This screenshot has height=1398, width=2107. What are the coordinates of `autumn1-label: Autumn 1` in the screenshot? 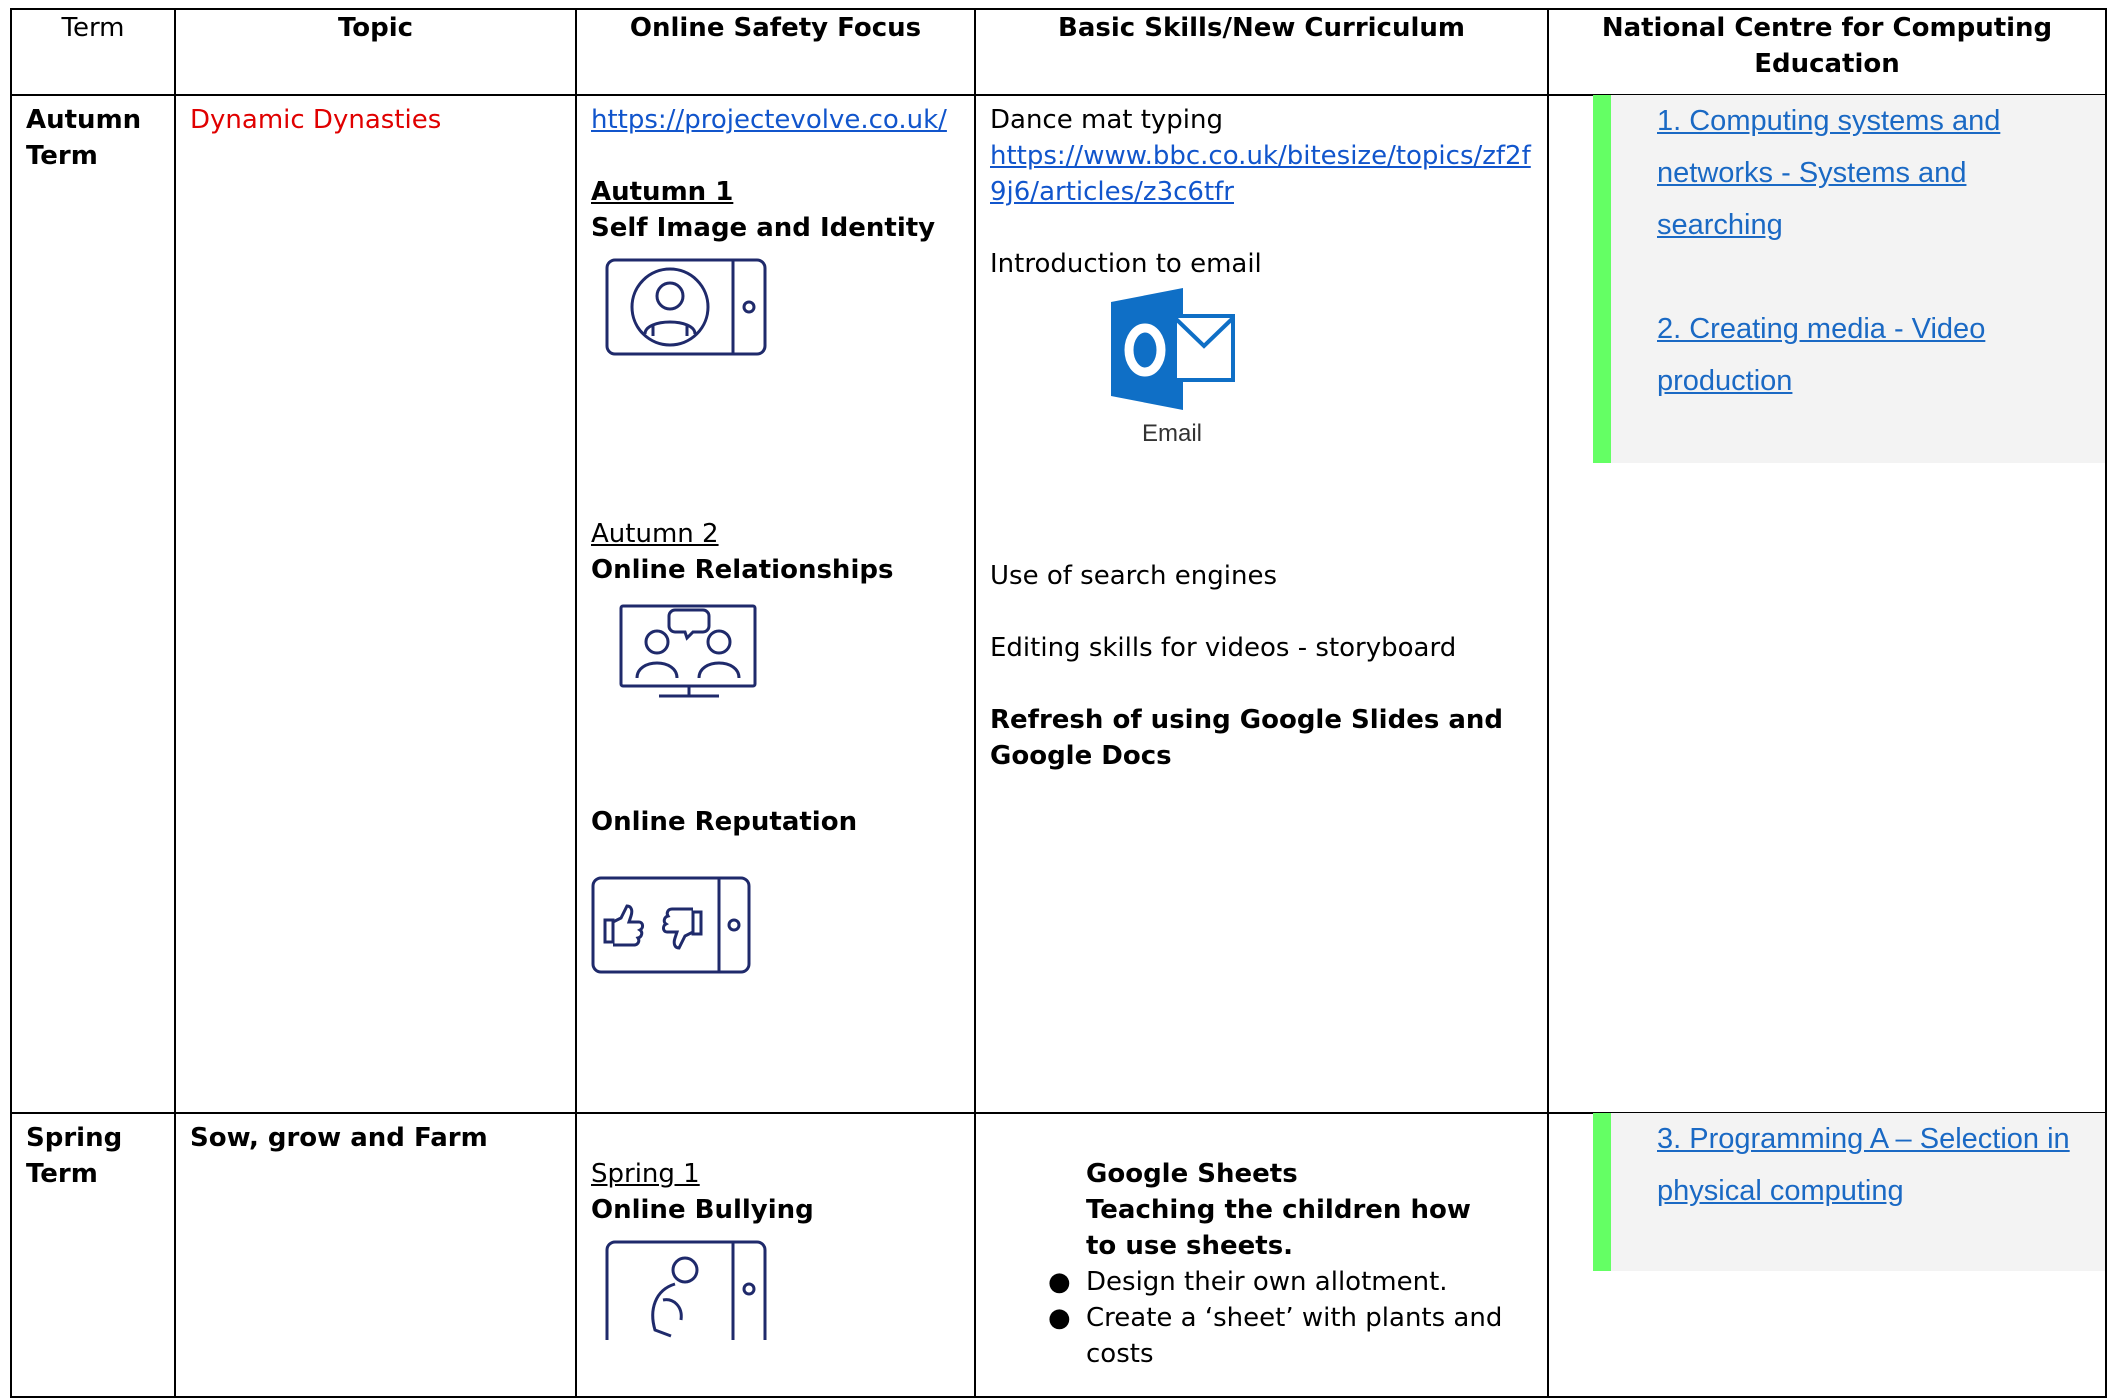 It's located at (662, 192).